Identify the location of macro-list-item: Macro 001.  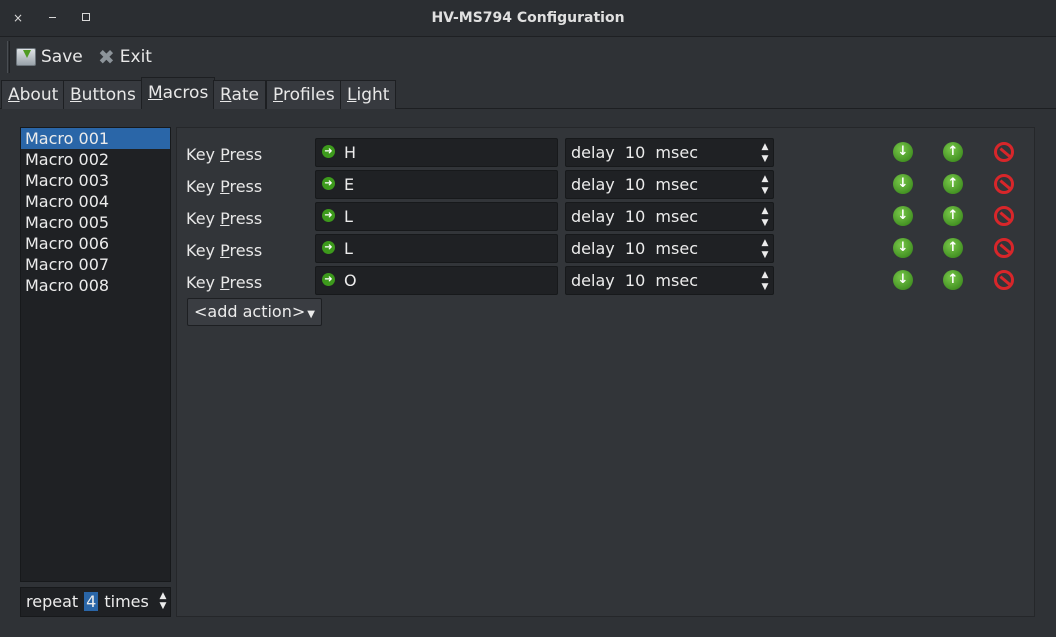
(95, 138).